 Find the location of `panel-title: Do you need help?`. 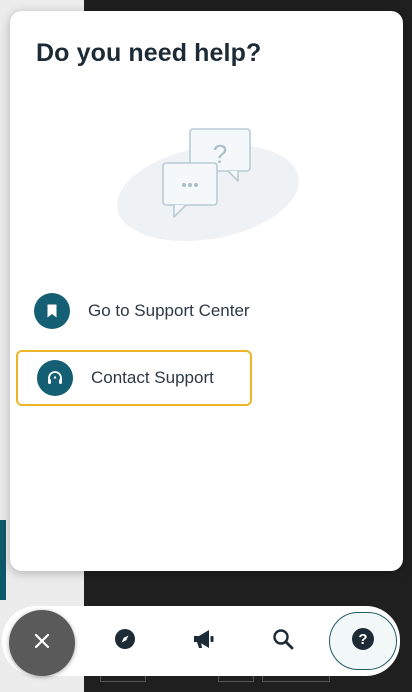

panel-title: Do you need help? is located at coordinates (149, 53).